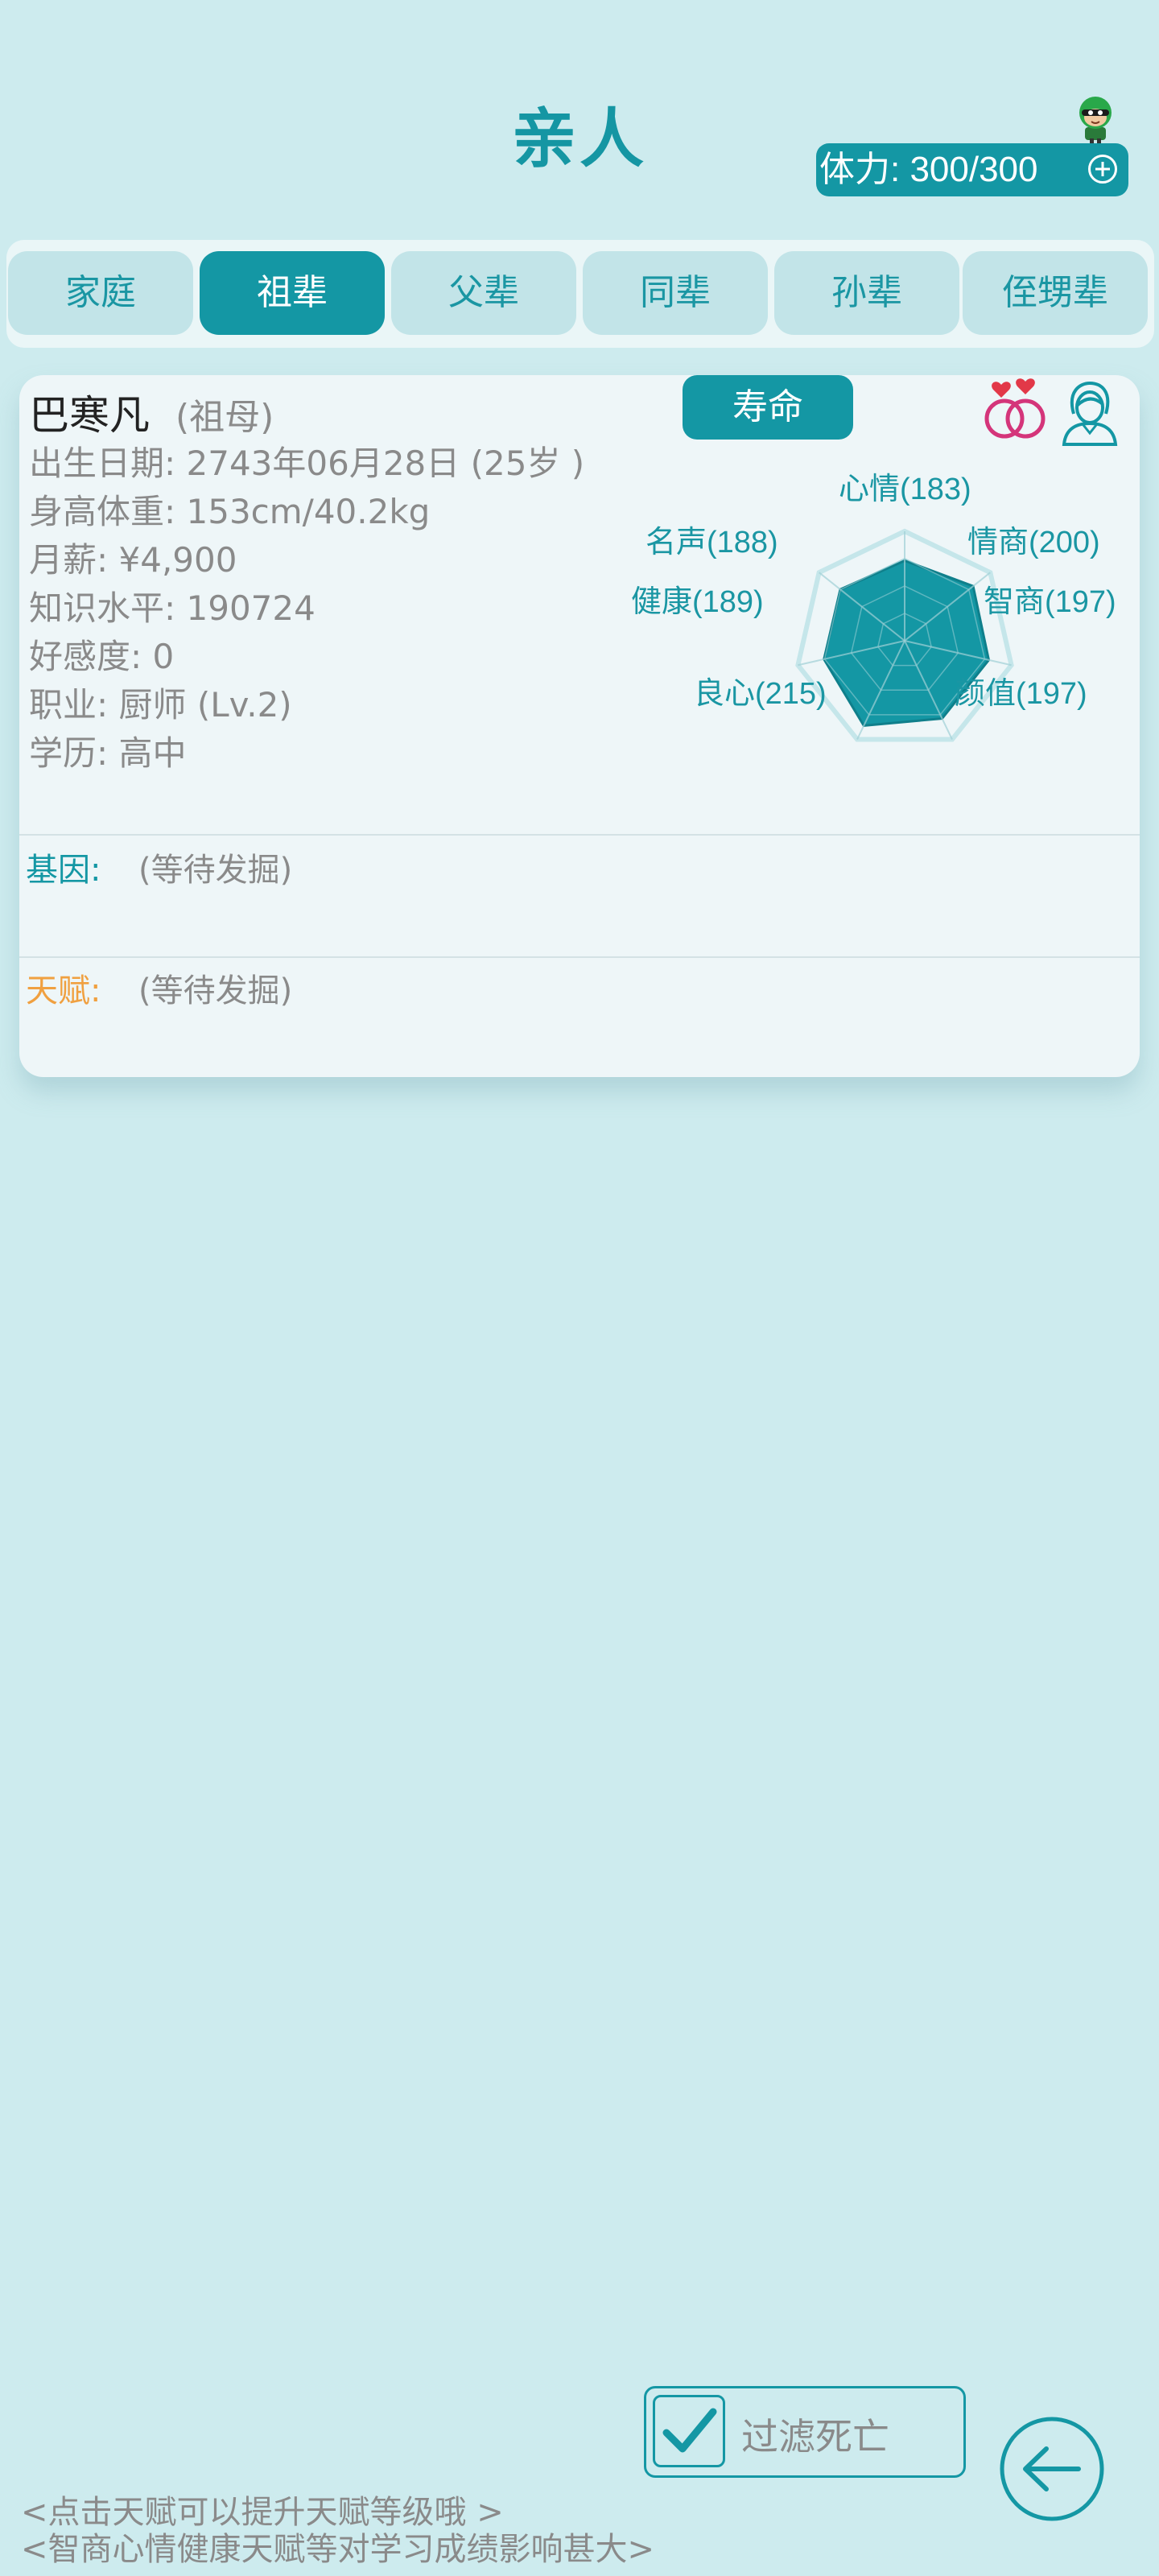 The width and height of the screenshot is (1159, 2576). I want to click on radar-label-0: 心情(183), so click(905, 489).